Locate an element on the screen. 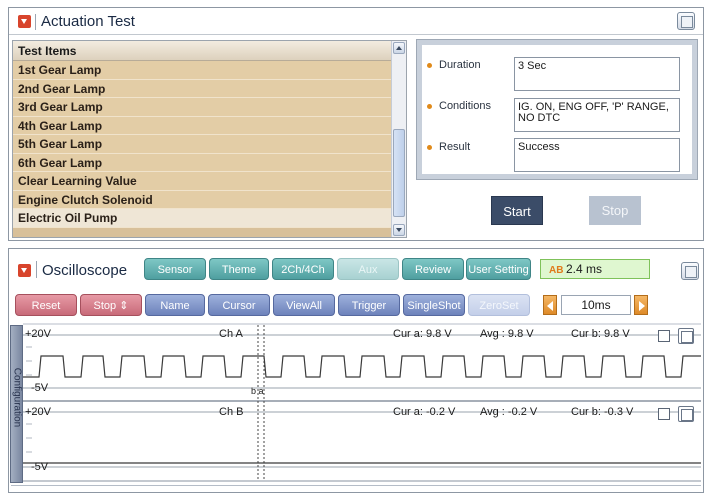 This screenshot has height=501, width=712. actuation-header: Actuation Test is located at coordinates (356, 21).